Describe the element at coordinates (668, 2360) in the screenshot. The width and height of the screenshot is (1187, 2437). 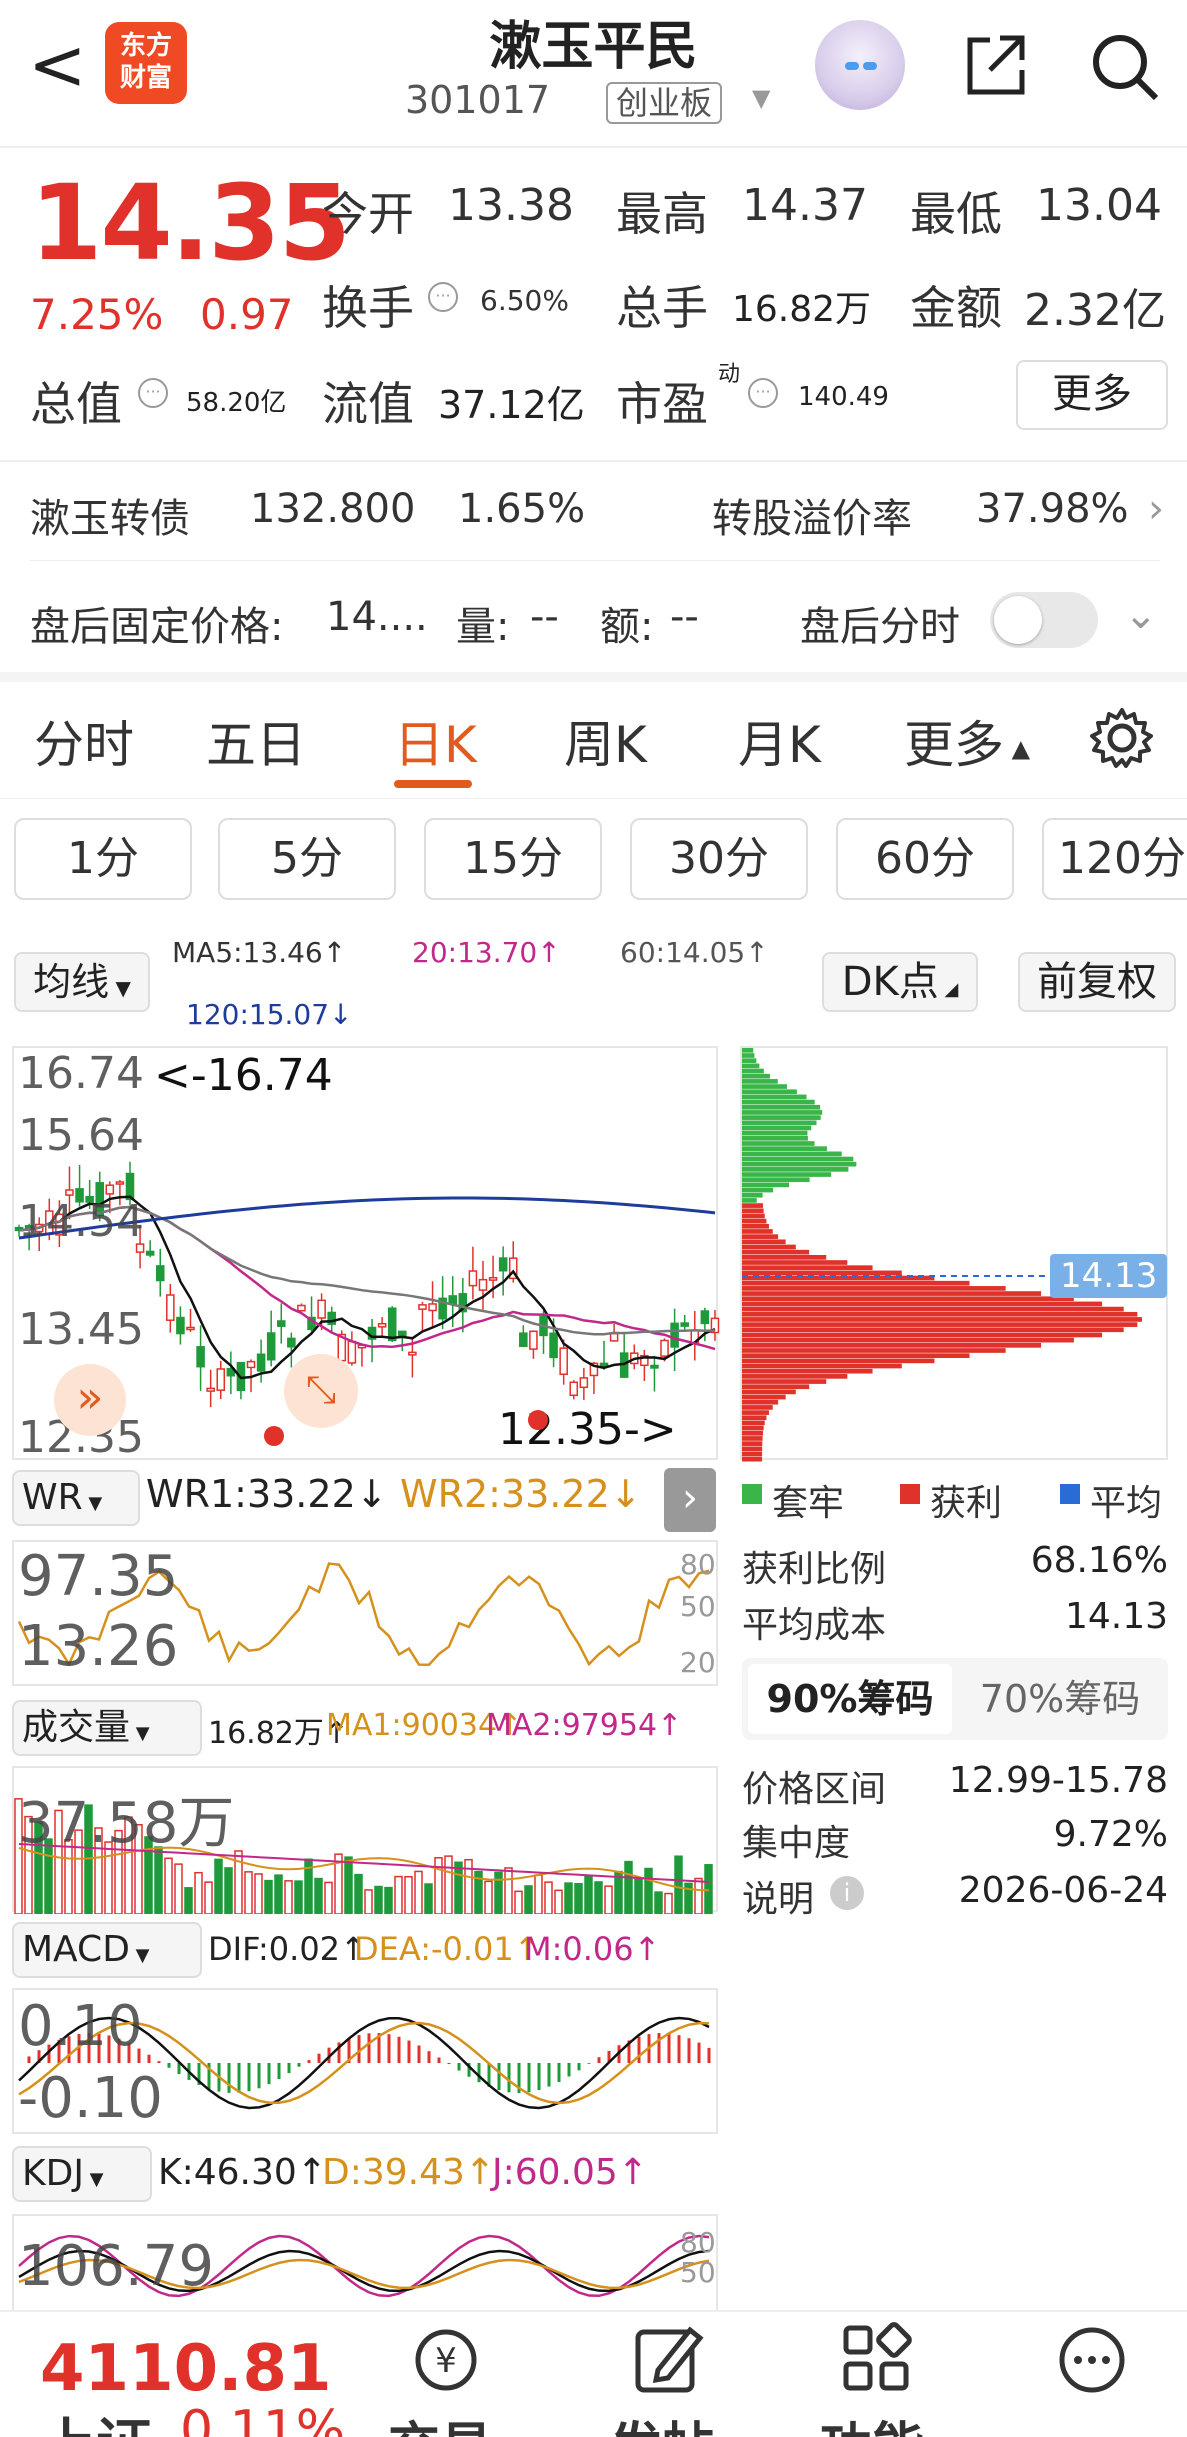
I see `edit-icon` at that location.